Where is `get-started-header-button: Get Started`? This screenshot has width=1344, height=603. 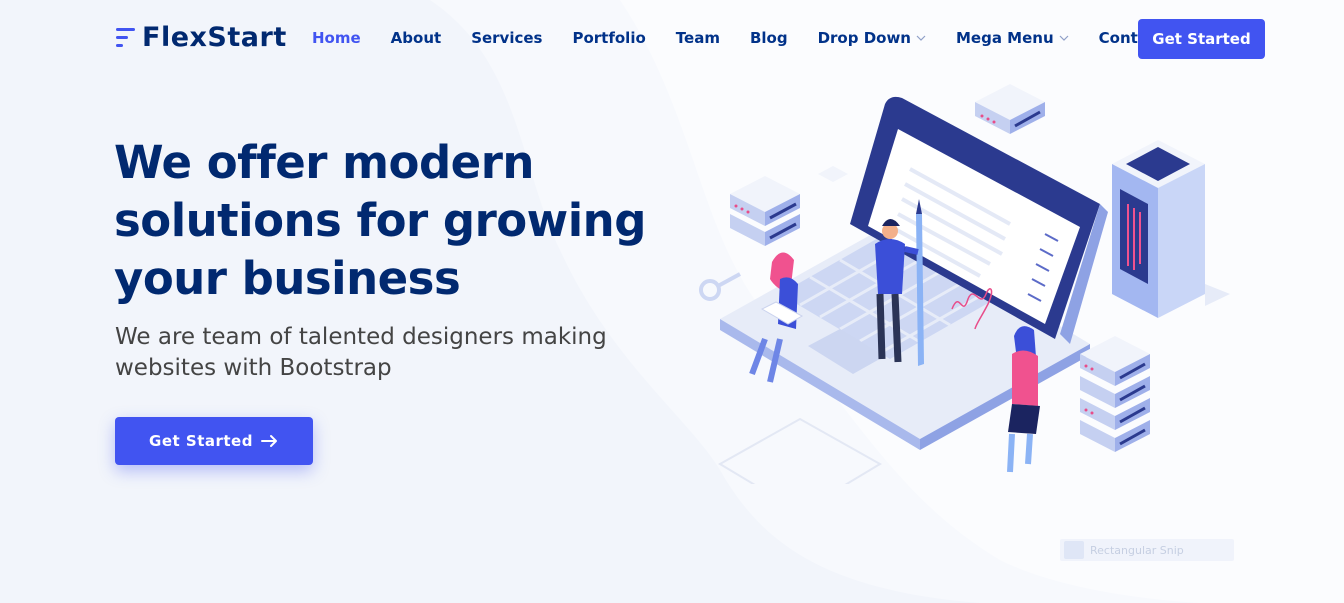 get-started-header-button: Get Started is located at coordinates (1201, 39).